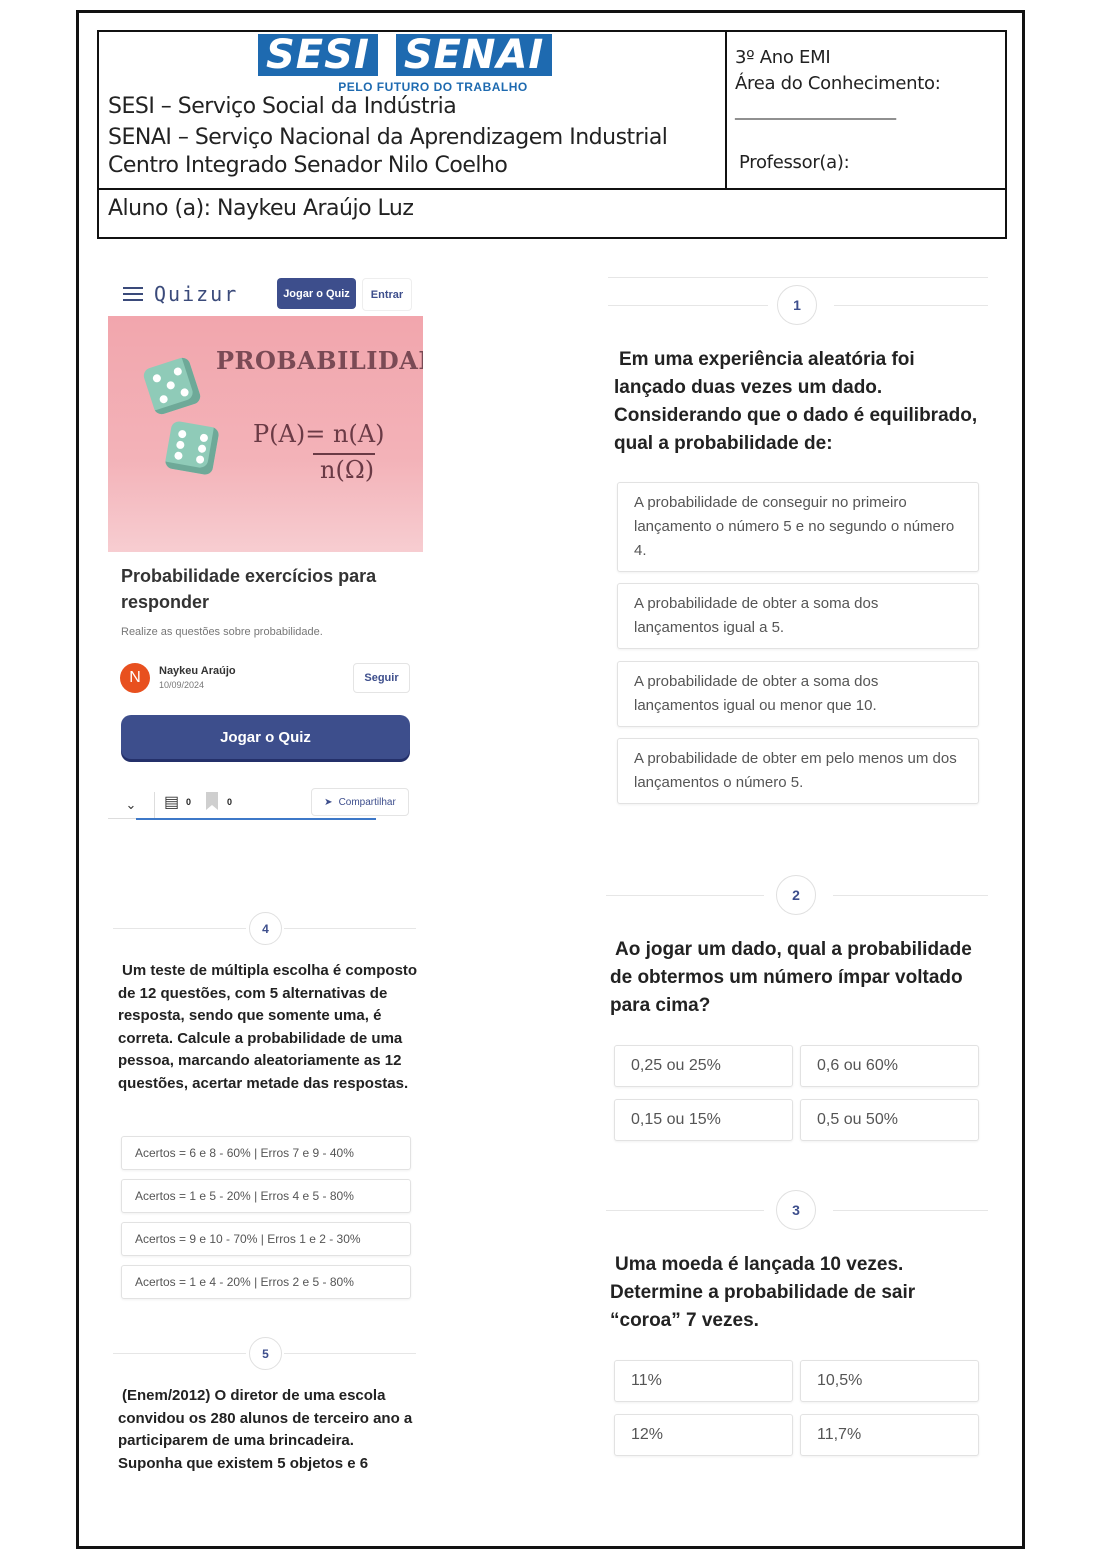 The height and width of the screenshot is (1562, 1104). What do you see at coordinates (197, 671) in the screenshot?
I see `author-name: Naykeu Araújo` at bounding box center [197, 671].